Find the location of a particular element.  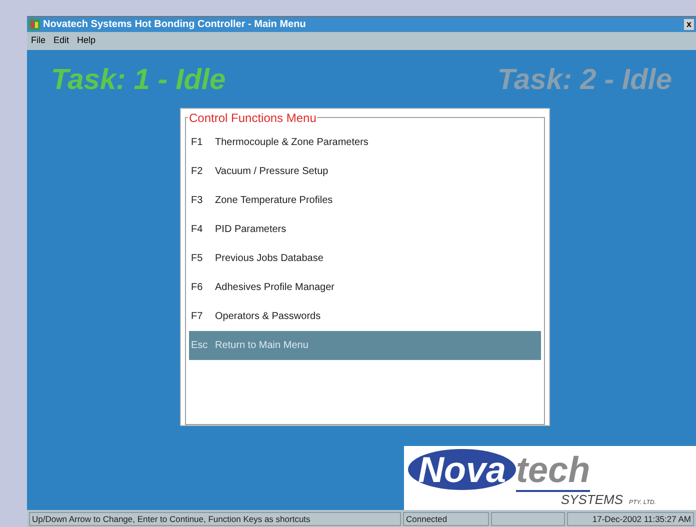

task-status: Task: 1 - Idle is located at coordinates (138, 80).